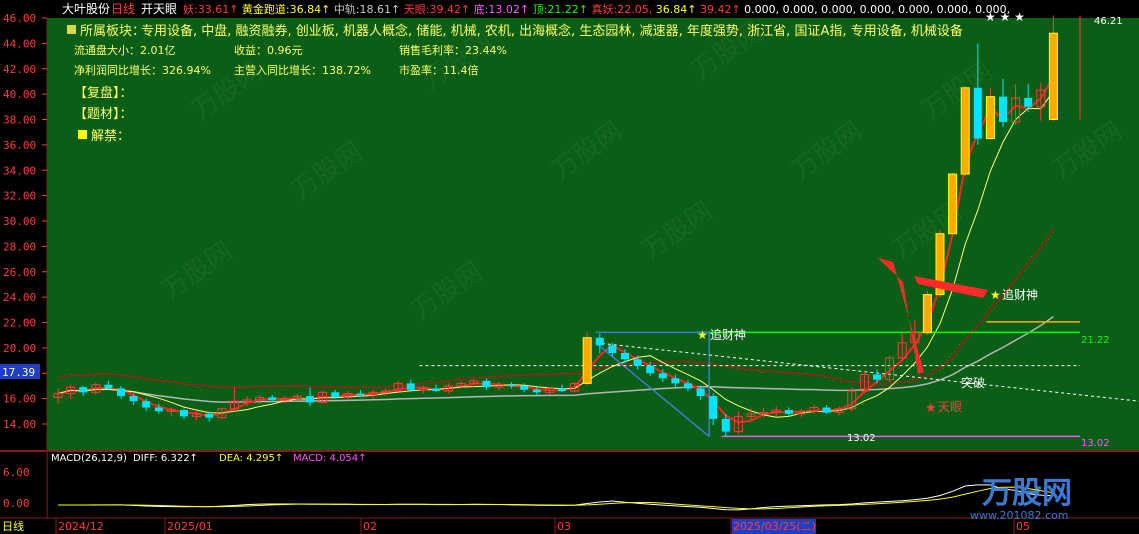  Describe the element at coordinates (503, 9) in the screenshot. I see `header-item-4: 底:13.02↑` at that location.